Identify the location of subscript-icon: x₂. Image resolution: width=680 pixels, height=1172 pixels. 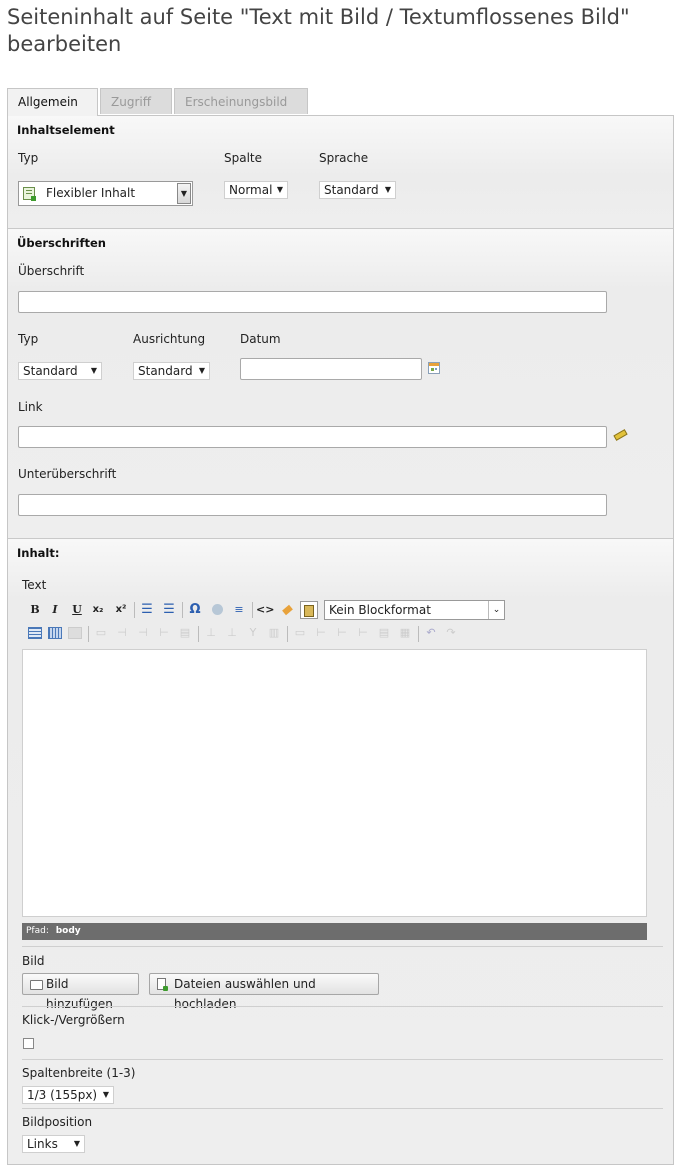
(98, 610).